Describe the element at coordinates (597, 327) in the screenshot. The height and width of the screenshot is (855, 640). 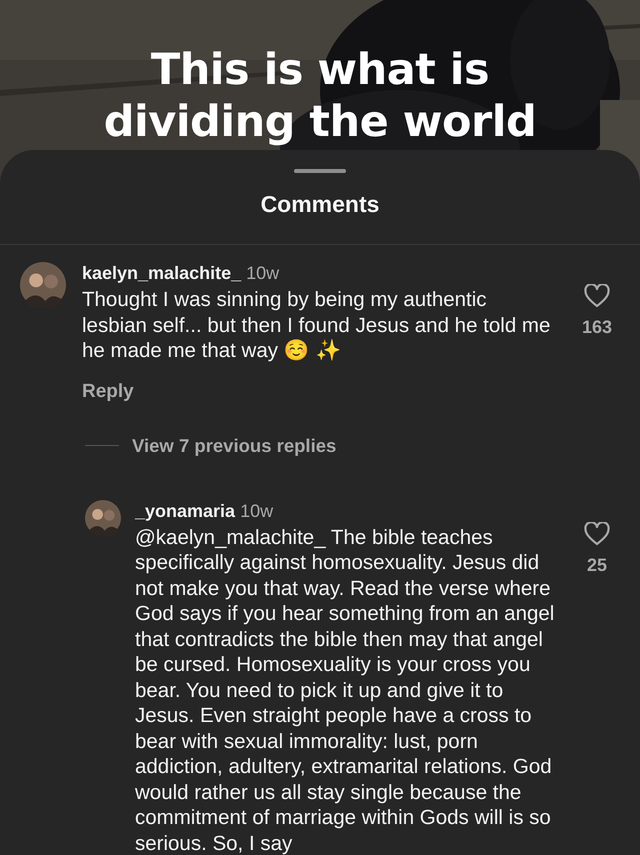
I see `like-count: 163` at that location.